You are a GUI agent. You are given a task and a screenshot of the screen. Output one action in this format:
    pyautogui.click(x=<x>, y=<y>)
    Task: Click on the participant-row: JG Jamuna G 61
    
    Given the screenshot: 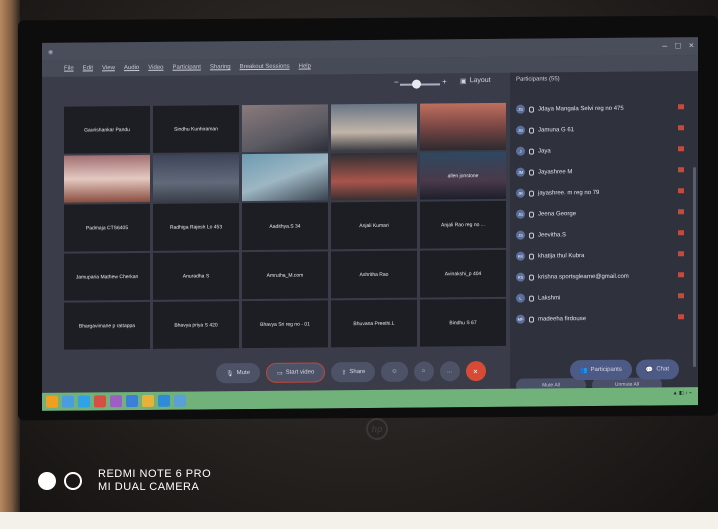 What is the action you would take?
    pyautogui.click(x=605, y=129)
    